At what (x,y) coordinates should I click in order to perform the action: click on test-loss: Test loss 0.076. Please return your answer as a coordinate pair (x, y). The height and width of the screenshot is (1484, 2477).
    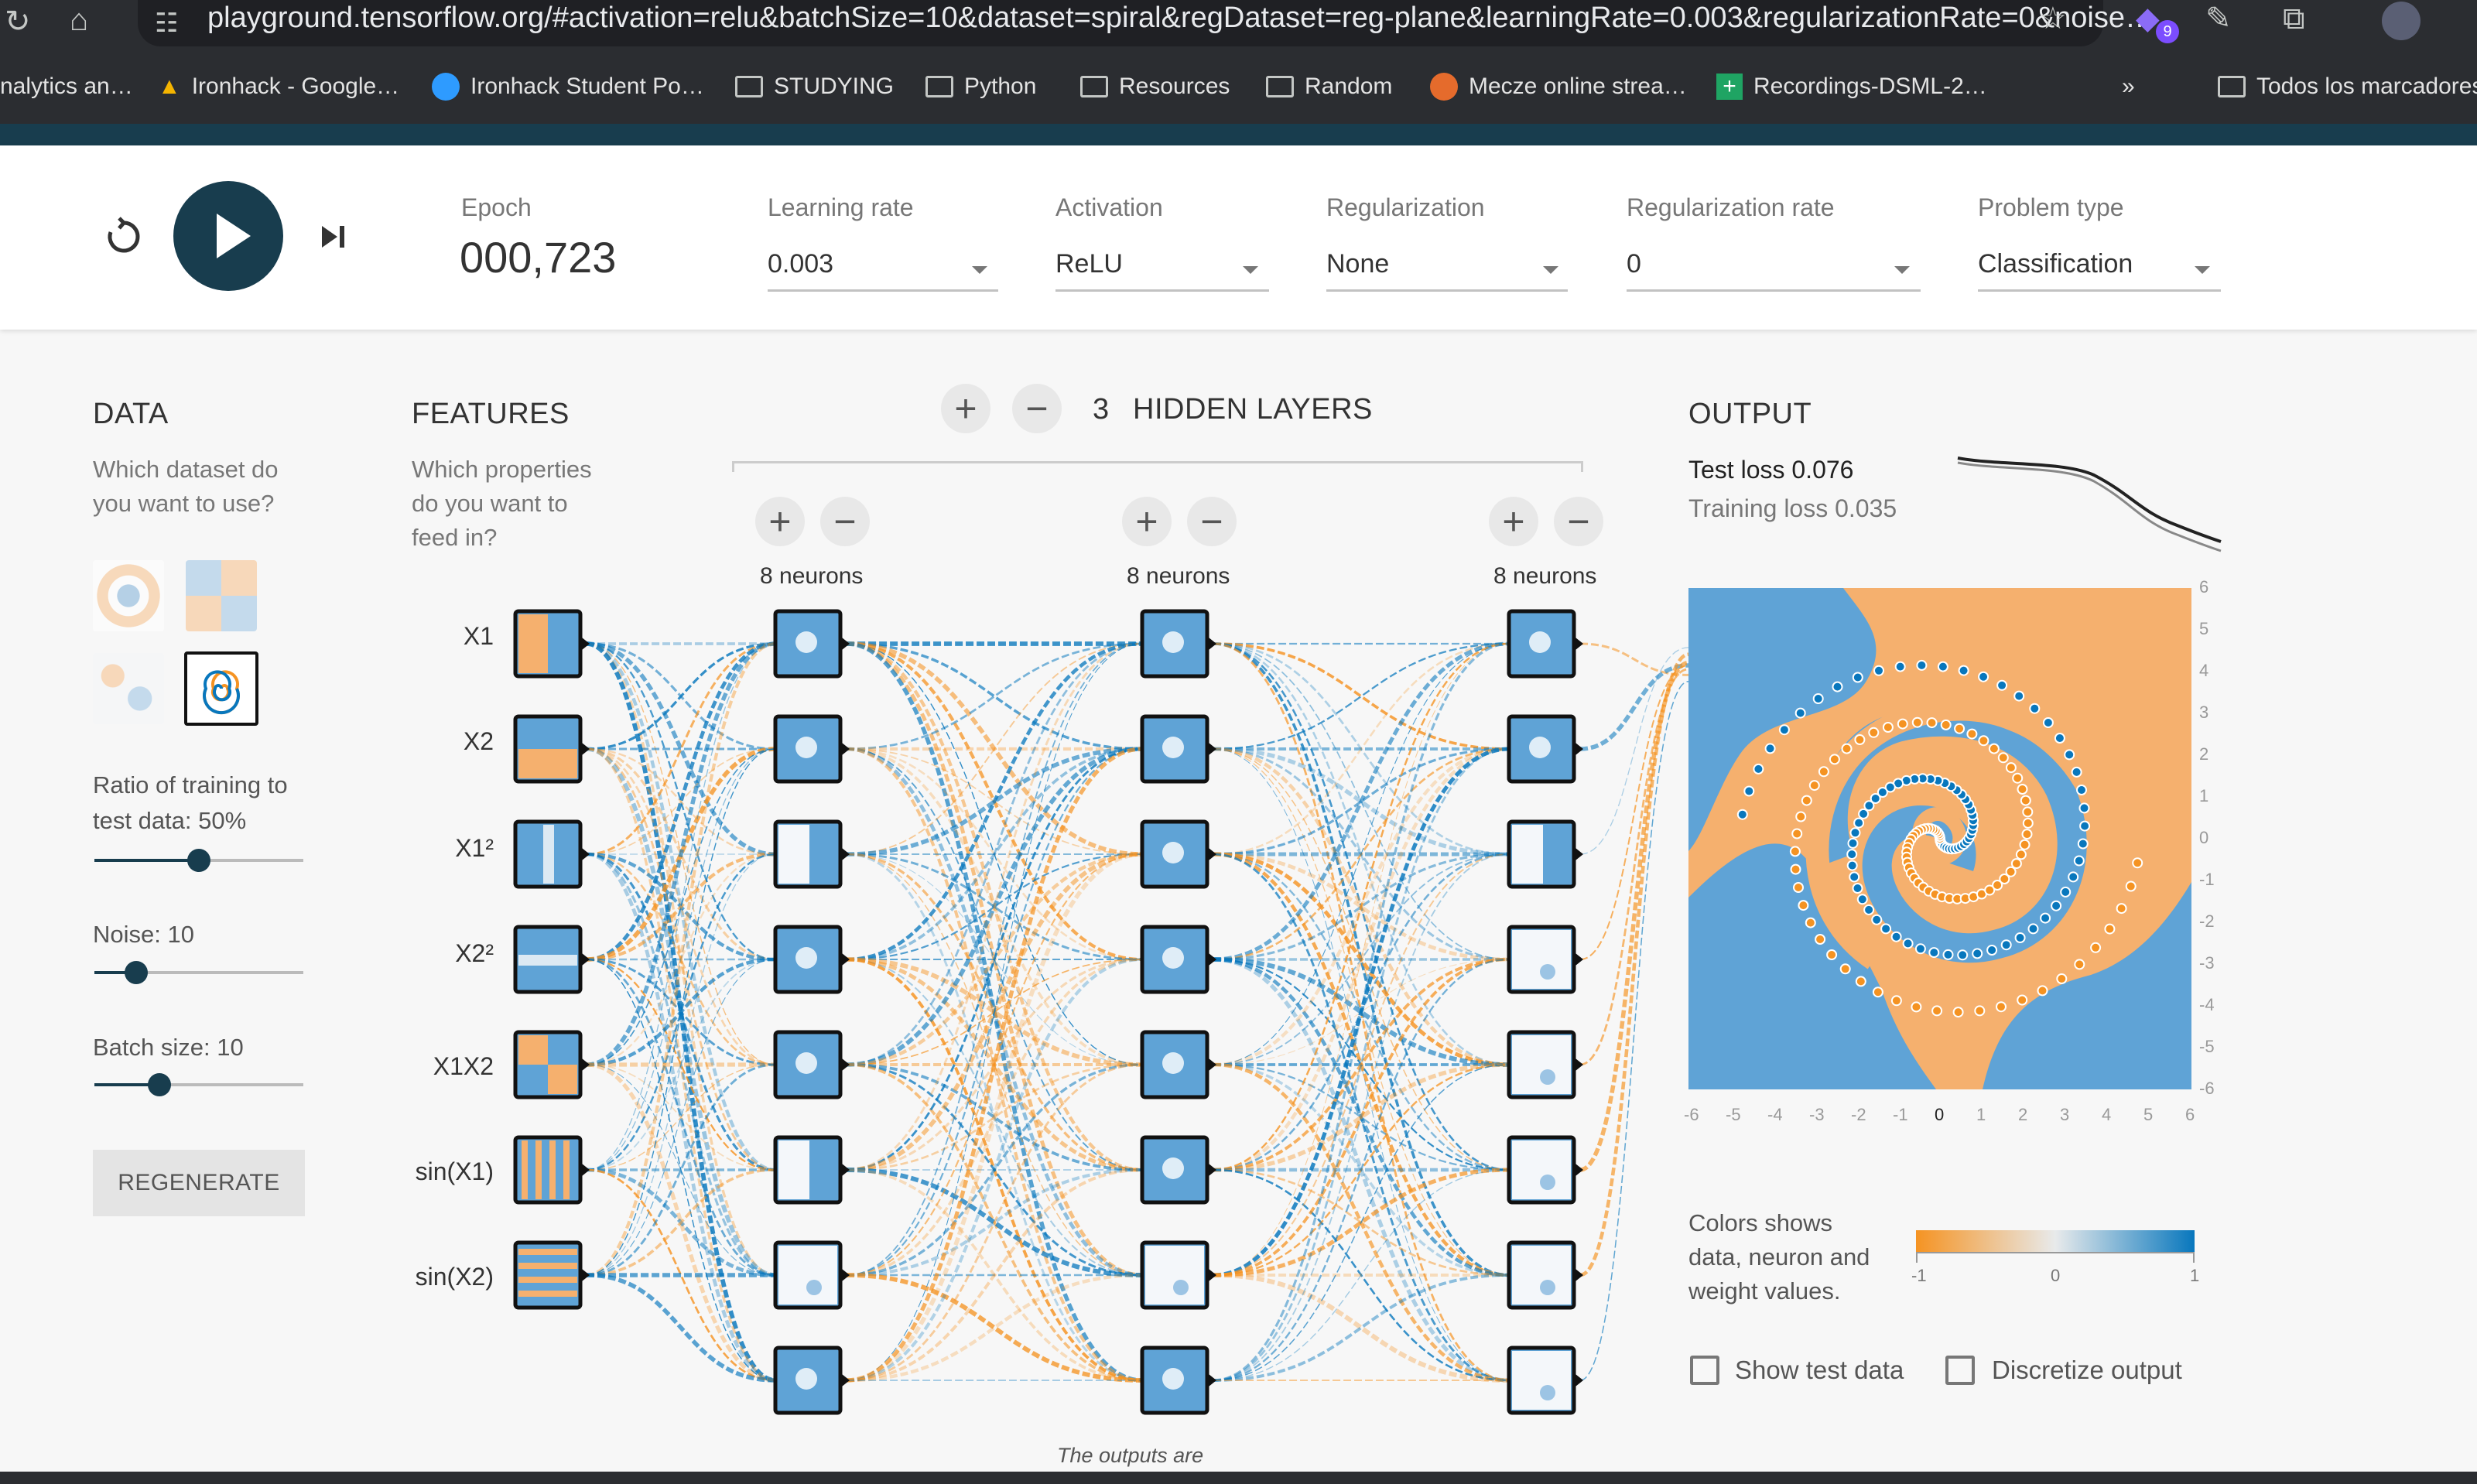
    Looking at the image, I should click on (1771, 470).